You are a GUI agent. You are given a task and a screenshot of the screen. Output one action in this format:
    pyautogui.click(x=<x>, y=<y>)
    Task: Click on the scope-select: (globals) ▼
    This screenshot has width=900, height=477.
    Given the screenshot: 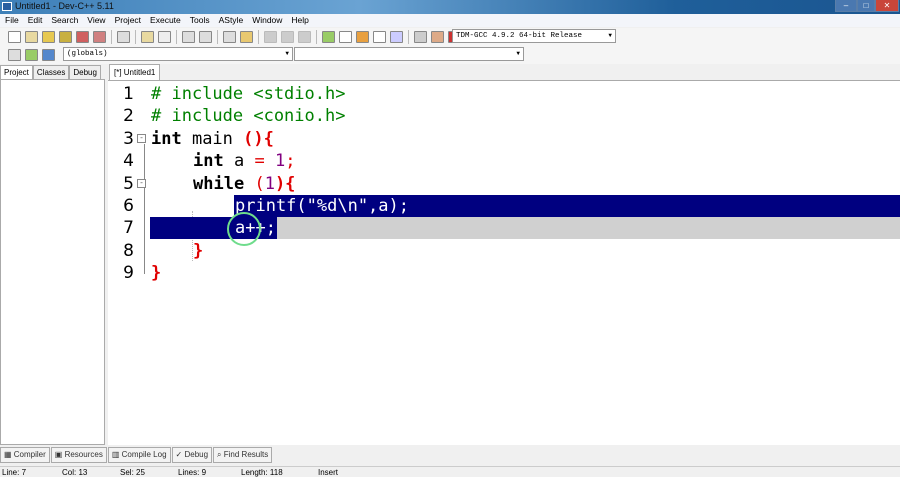 What is the action you would take?
    pyautogui.click(x=178, y=54)
    